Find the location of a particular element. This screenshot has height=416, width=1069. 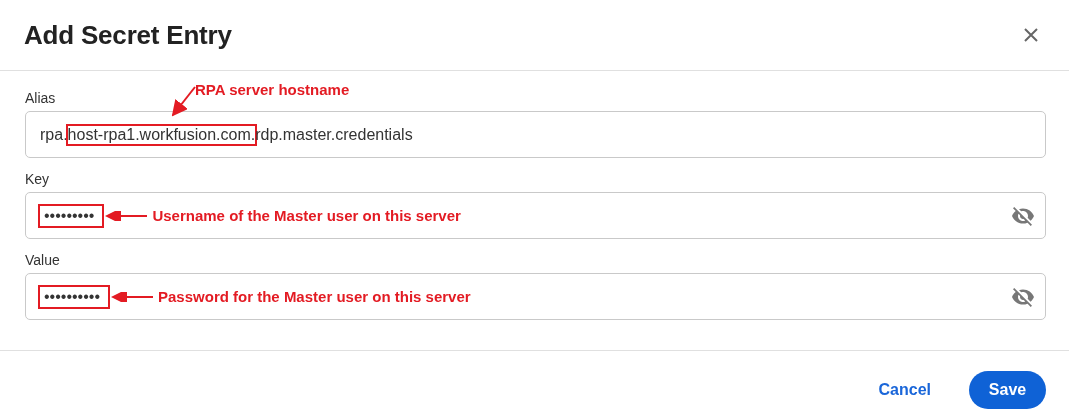

password-field: •••••••••• Password for the Master user on this server is located at coordinates (535, 296).